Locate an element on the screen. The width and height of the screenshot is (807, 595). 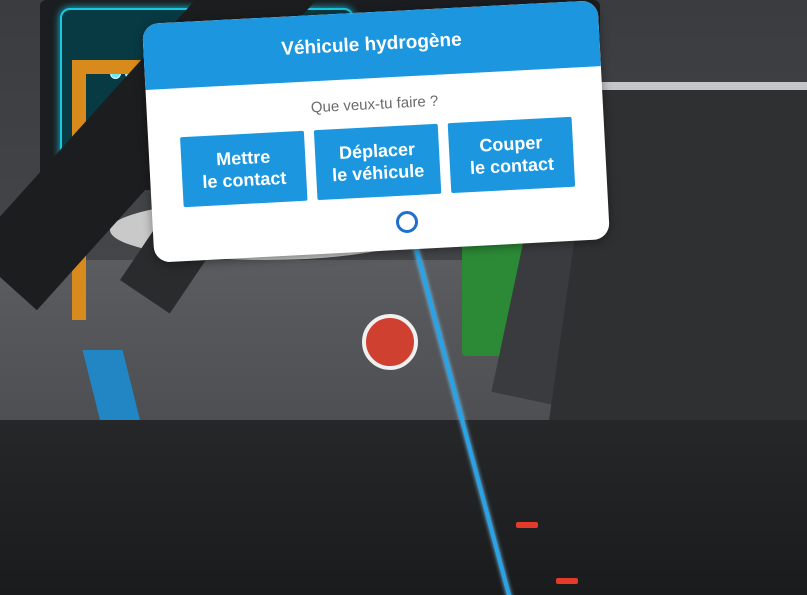
warning-sign is located at coordinates (390, 342).